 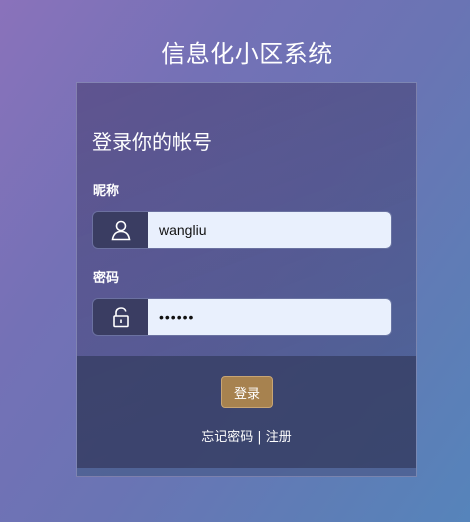 I want to click on app-title: 信息化小区系统, so click(x=247, y=54).